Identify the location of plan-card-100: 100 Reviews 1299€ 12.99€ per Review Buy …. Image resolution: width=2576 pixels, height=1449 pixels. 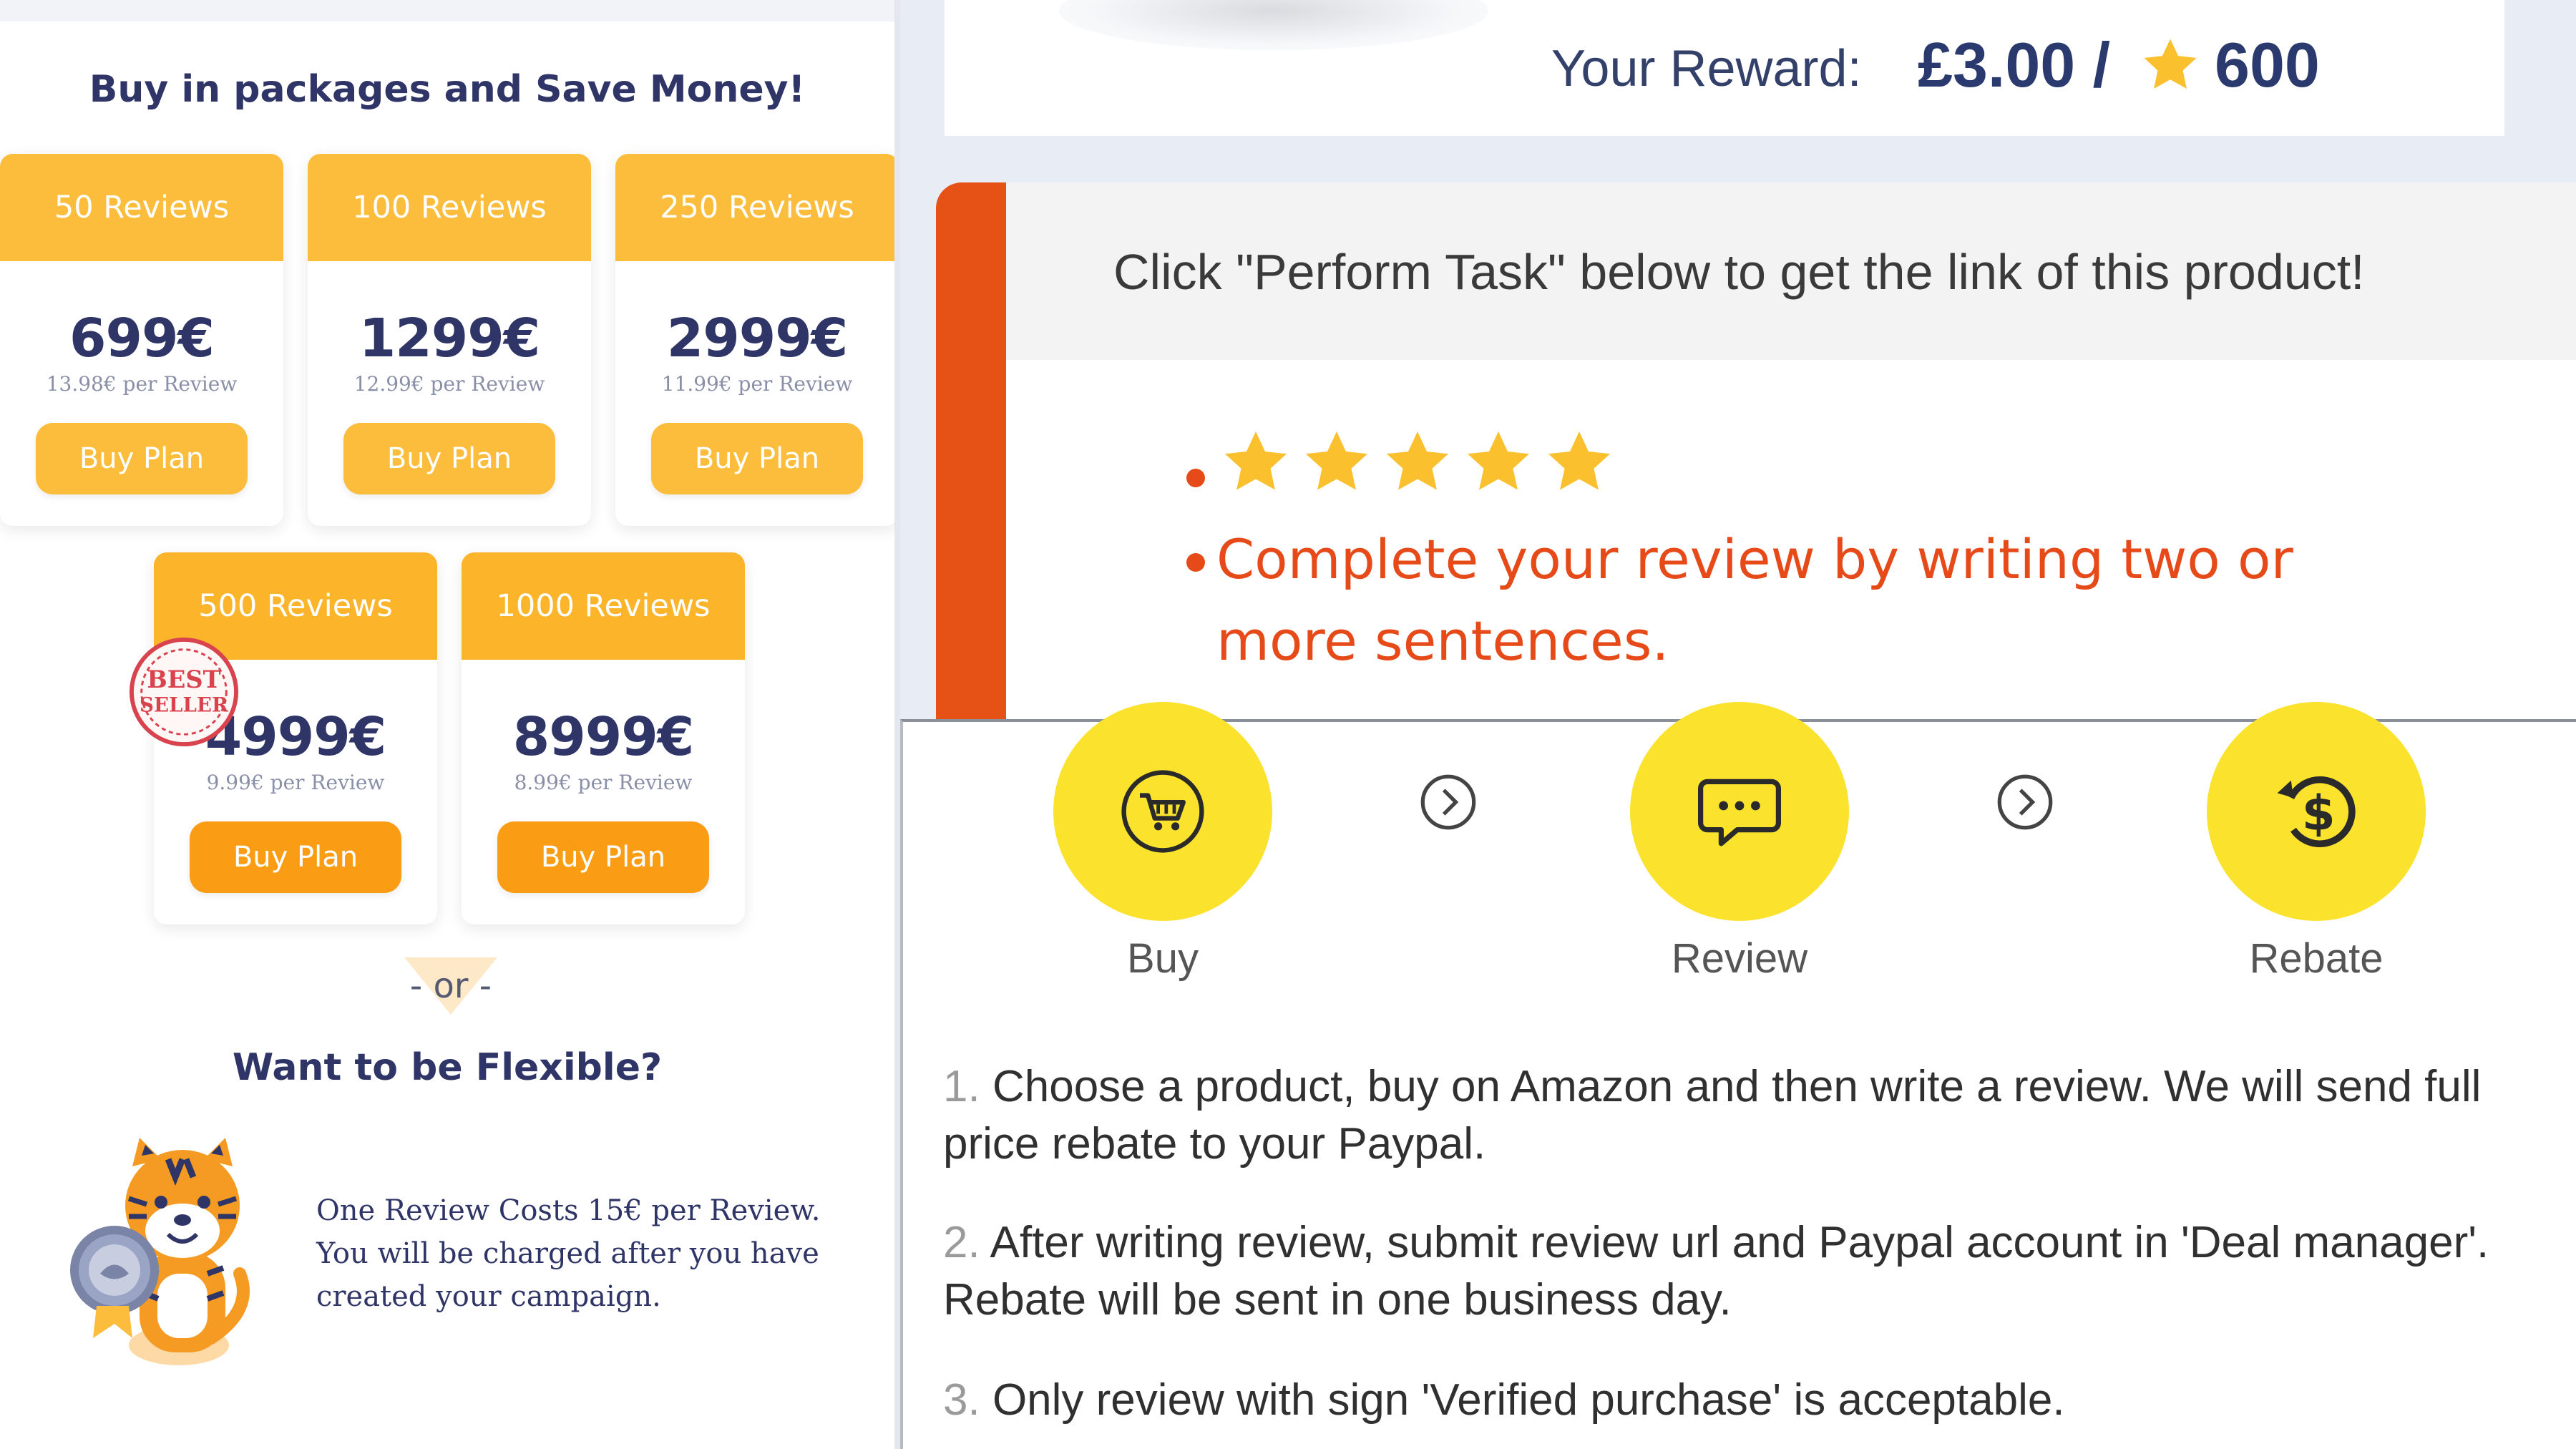
(449, 340).